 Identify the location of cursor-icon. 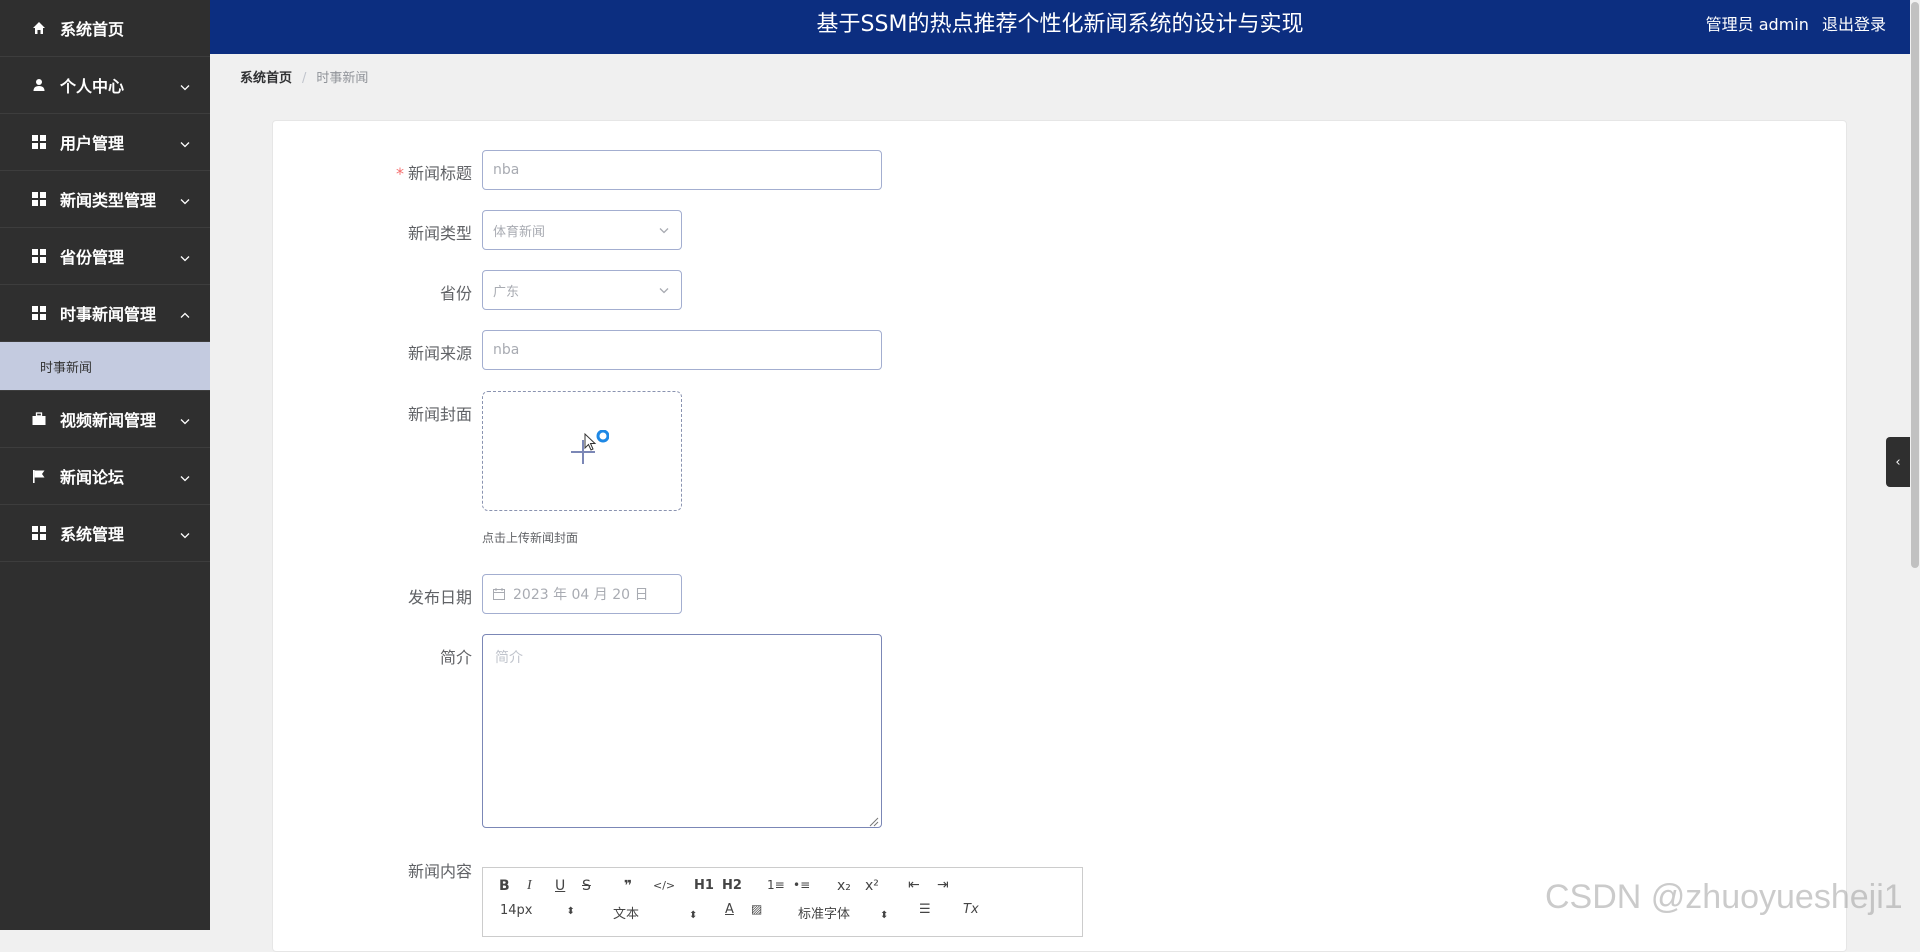
(596, 443).